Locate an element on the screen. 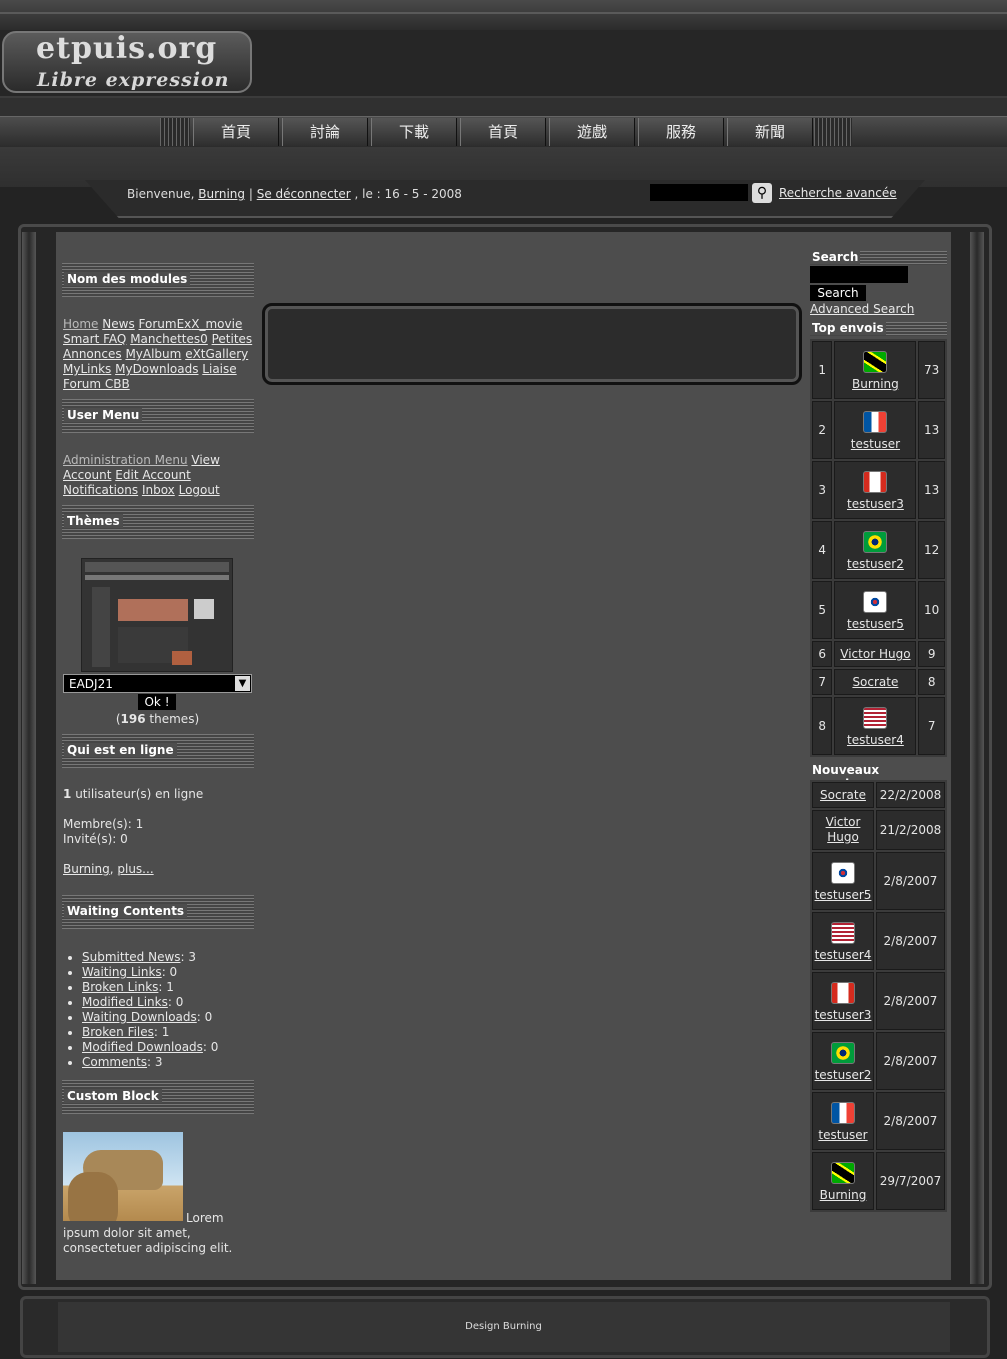  rank-cell: 3 is located at coordinates (822, 490).